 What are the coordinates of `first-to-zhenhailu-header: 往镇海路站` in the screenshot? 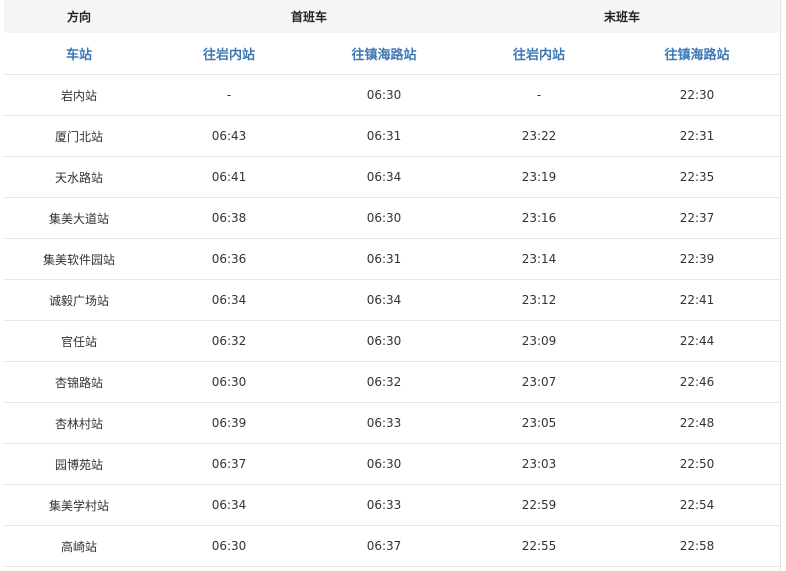 It's located at (384, 54).